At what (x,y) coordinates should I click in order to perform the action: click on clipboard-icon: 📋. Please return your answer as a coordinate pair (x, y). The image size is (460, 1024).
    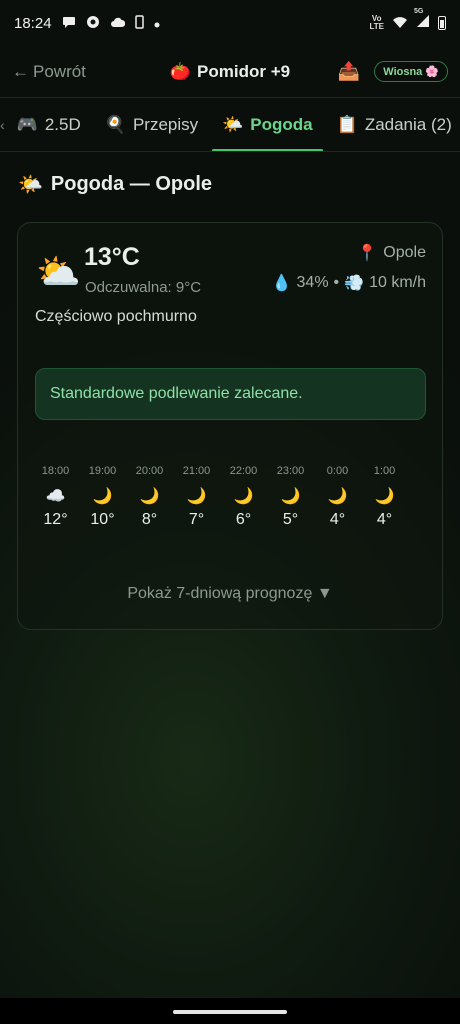
    Looking at the image, I should click on (347, 124).